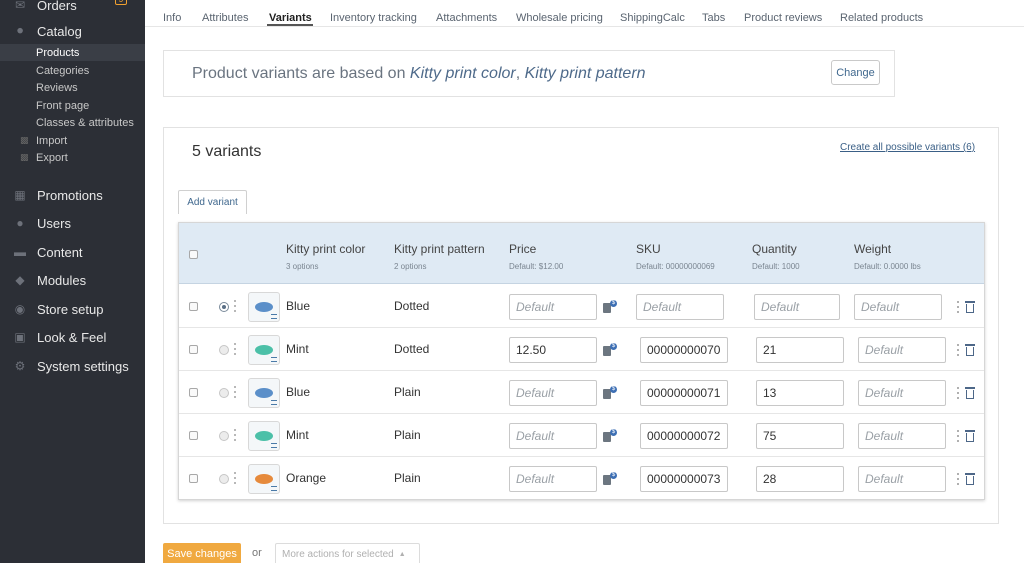 The image size is (1024, 563). What do you see at coordinates (800, 393) in the screenshot?
I see `quantity-input: 13` at bounding box center [800, 393].